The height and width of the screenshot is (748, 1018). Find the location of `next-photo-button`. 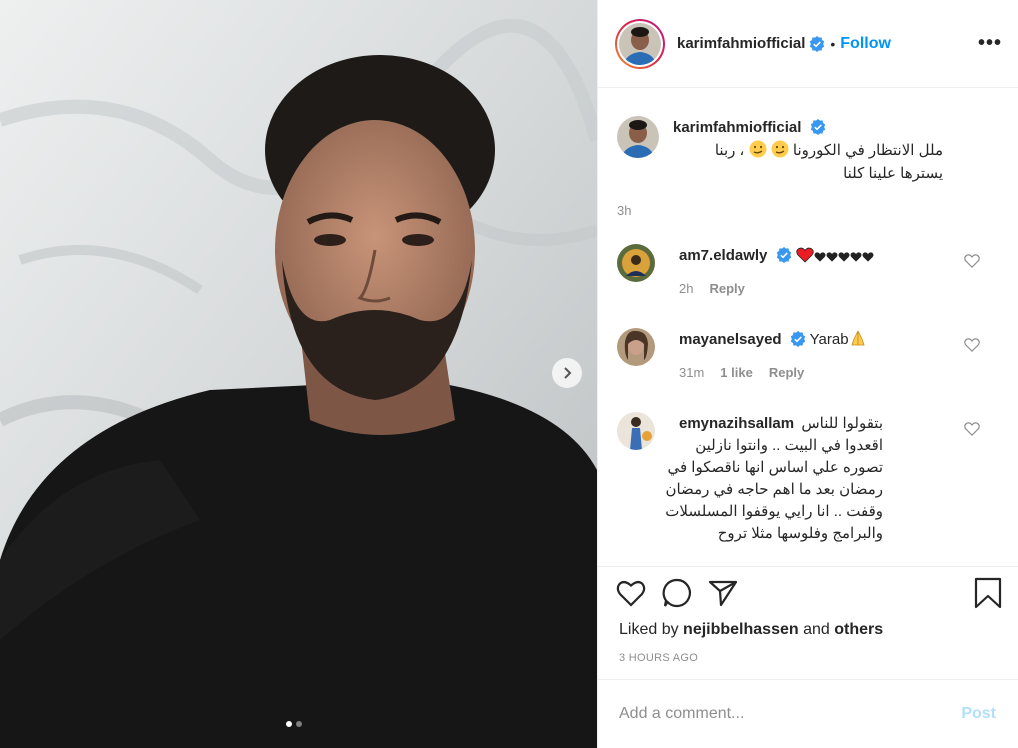

next-photo-button is located at coordinates (567, 373).